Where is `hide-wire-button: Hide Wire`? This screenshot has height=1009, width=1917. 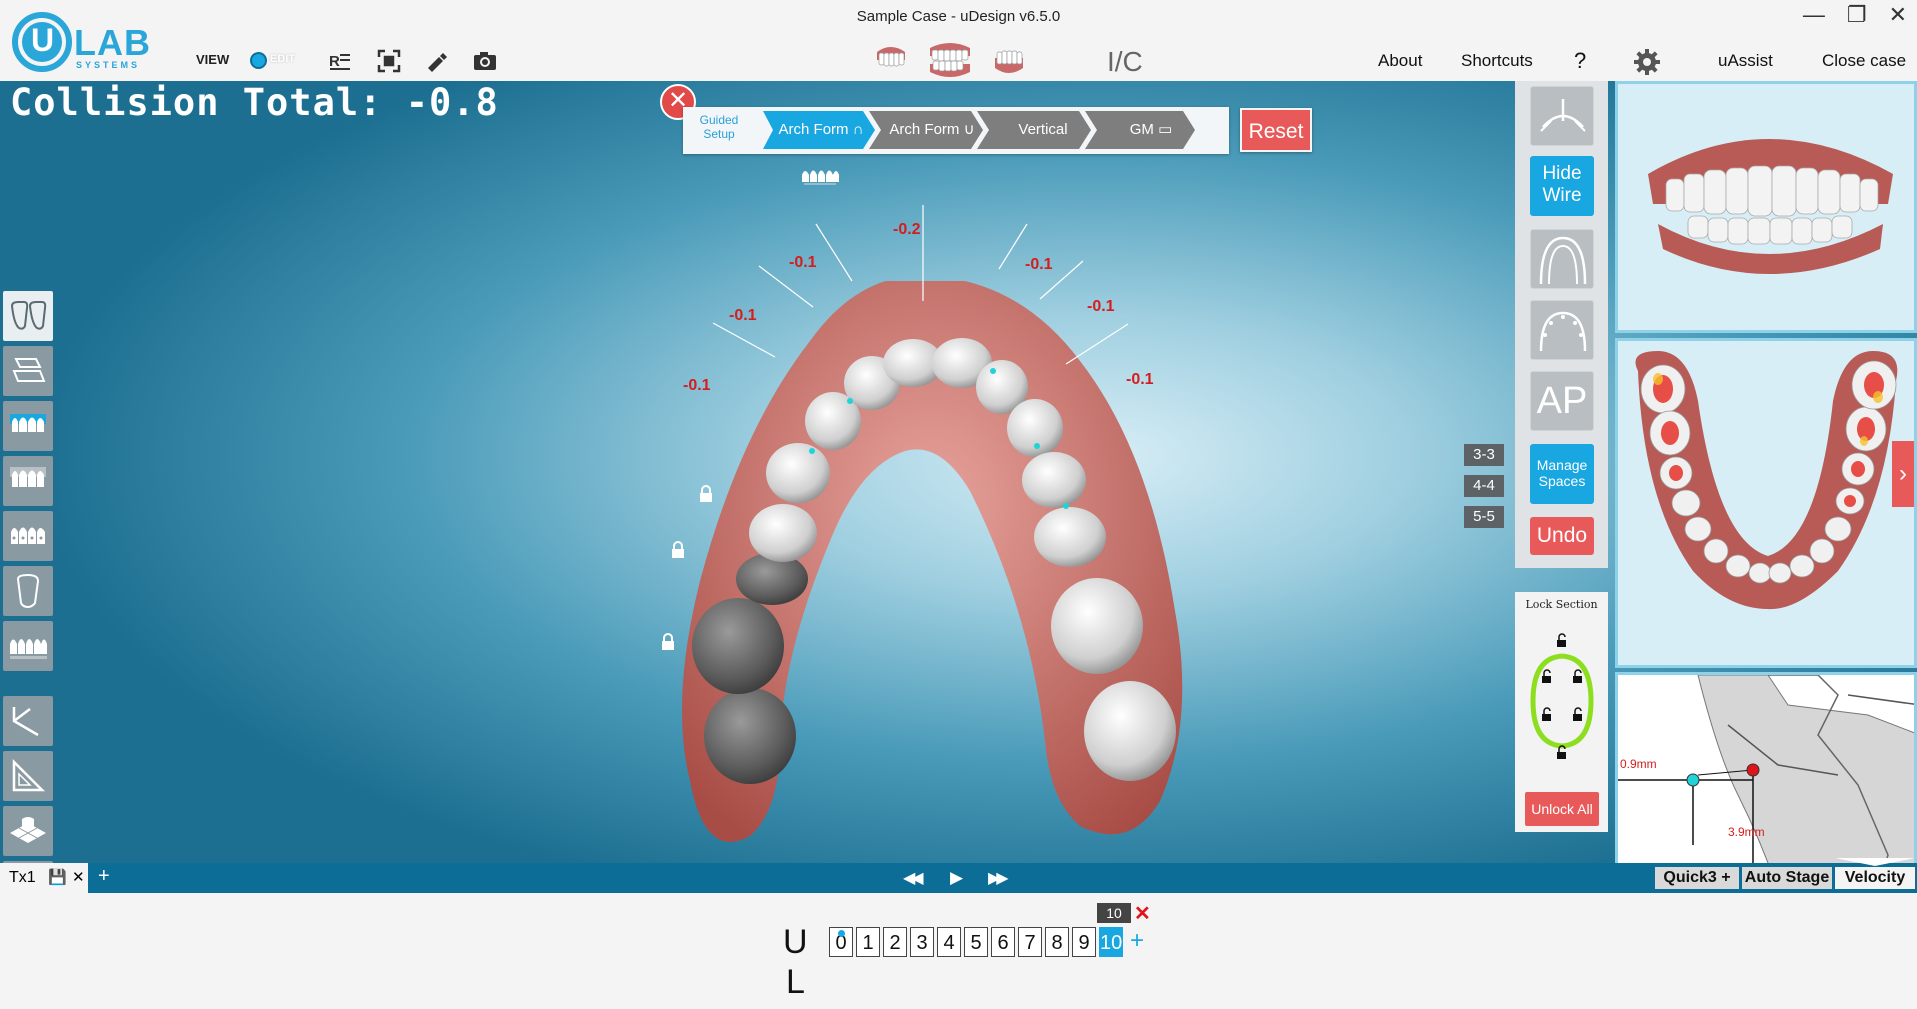 hide-wire-button: Hide Wire is located at coordinates (1562, 186).